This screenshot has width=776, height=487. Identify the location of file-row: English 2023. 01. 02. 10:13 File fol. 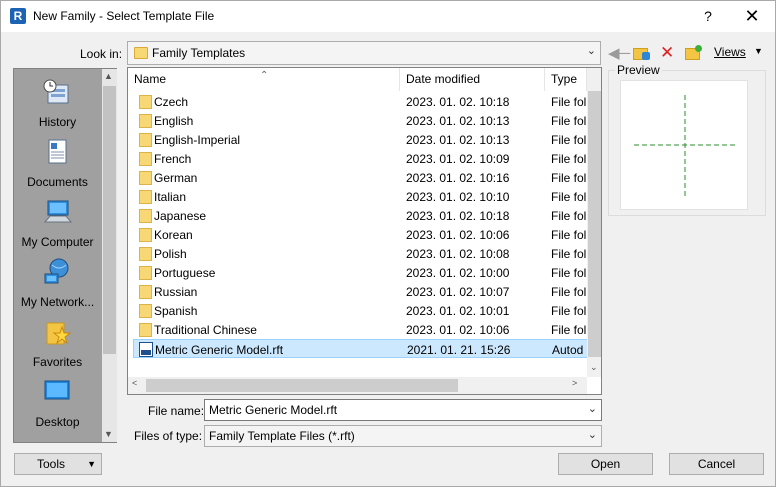
(360, 120).